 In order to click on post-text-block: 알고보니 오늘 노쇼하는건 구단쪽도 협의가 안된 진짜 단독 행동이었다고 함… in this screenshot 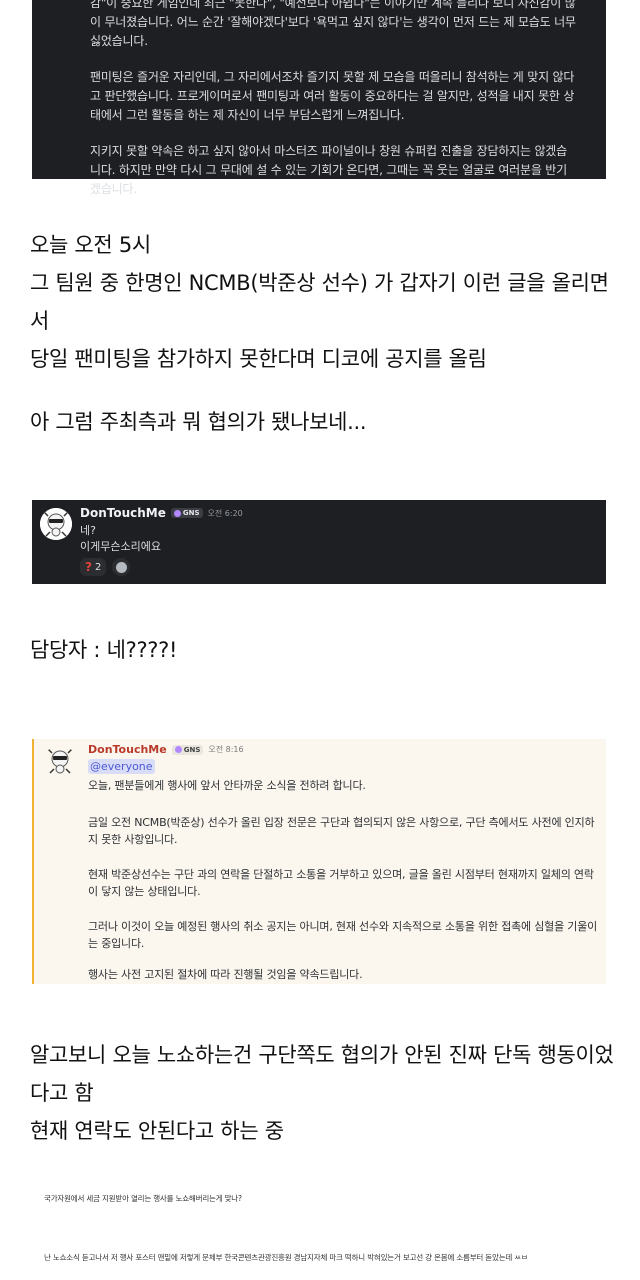, I will do `click(325, 1093)`.